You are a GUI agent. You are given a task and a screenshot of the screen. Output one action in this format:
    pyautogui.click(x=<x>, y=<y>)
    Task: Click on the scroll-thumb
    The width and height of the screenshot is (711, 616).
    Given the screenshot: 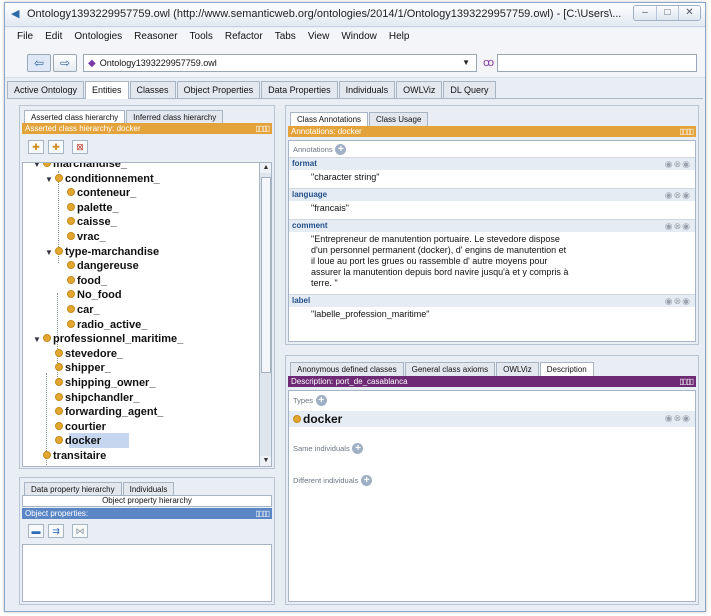 What is the action you would take?
    pyautogui.click(x=266, y=275)
    